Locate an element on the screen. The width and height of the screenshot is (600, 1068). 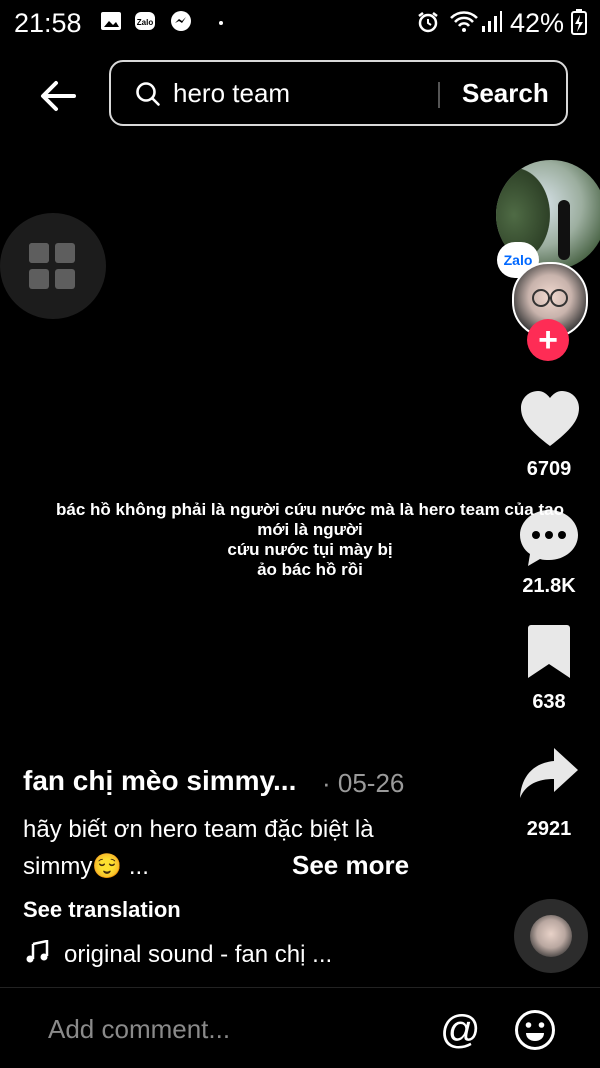
grid-squares-icon is located at coordinates (53, 267).